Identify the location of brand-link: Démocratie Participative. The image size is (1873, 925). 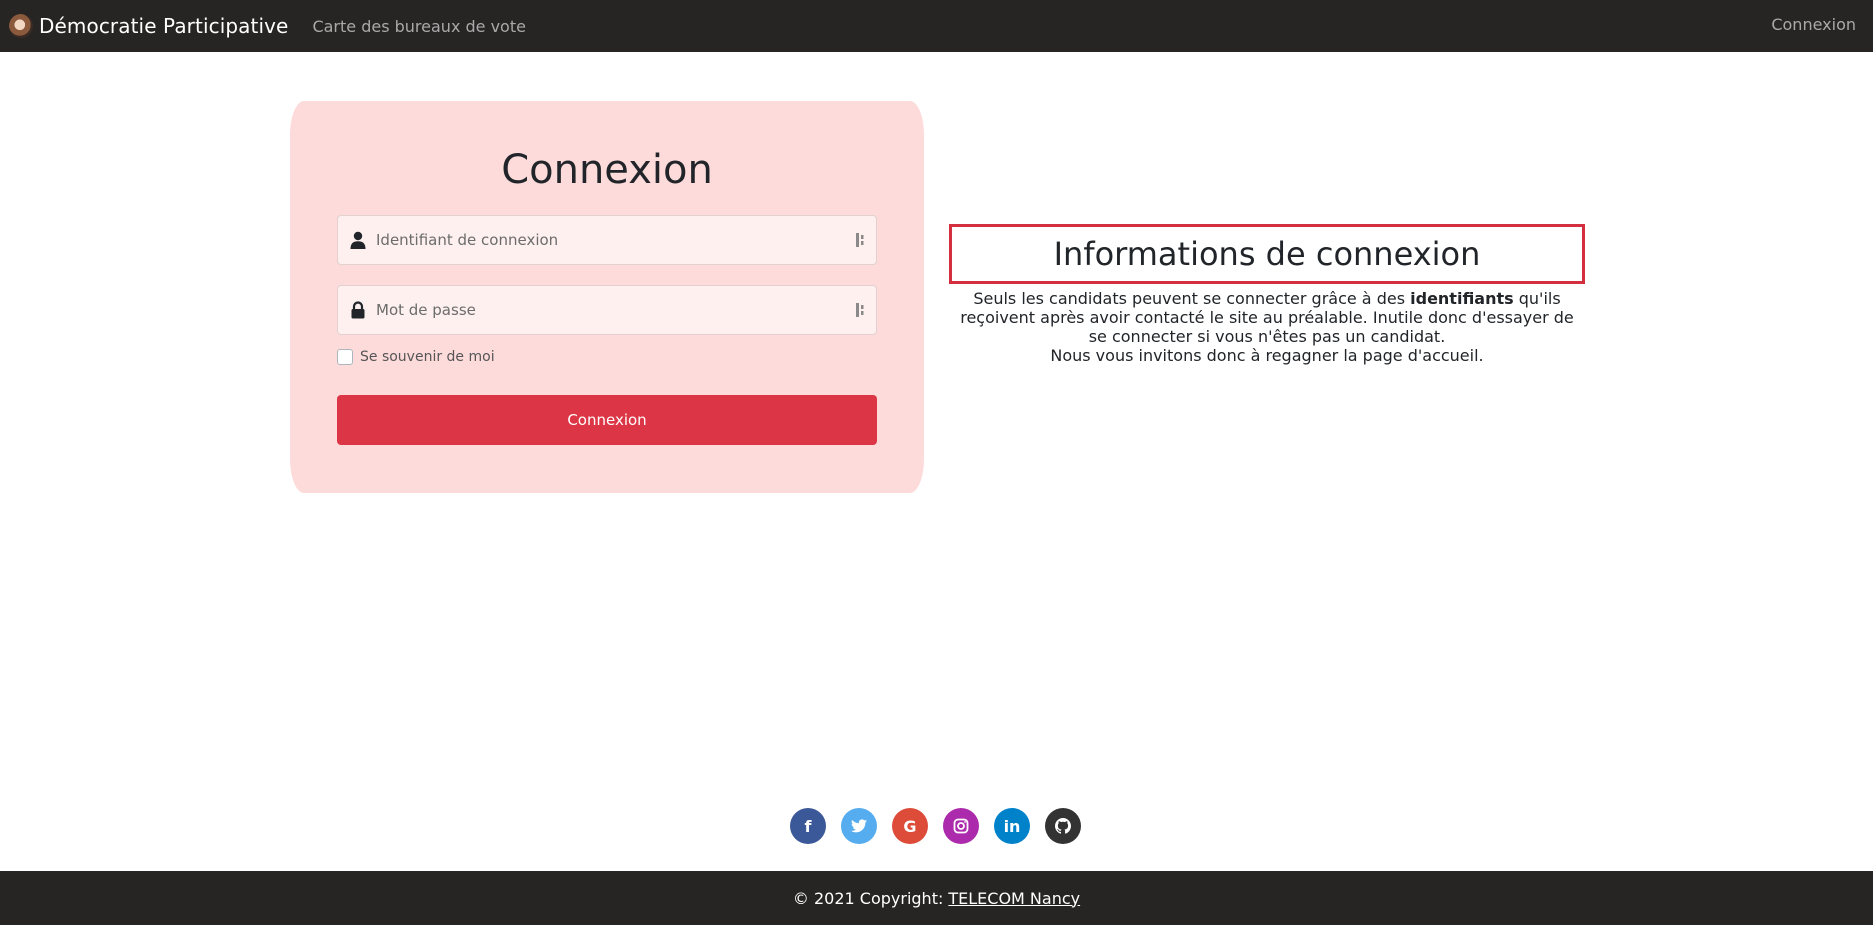
(148, 26).